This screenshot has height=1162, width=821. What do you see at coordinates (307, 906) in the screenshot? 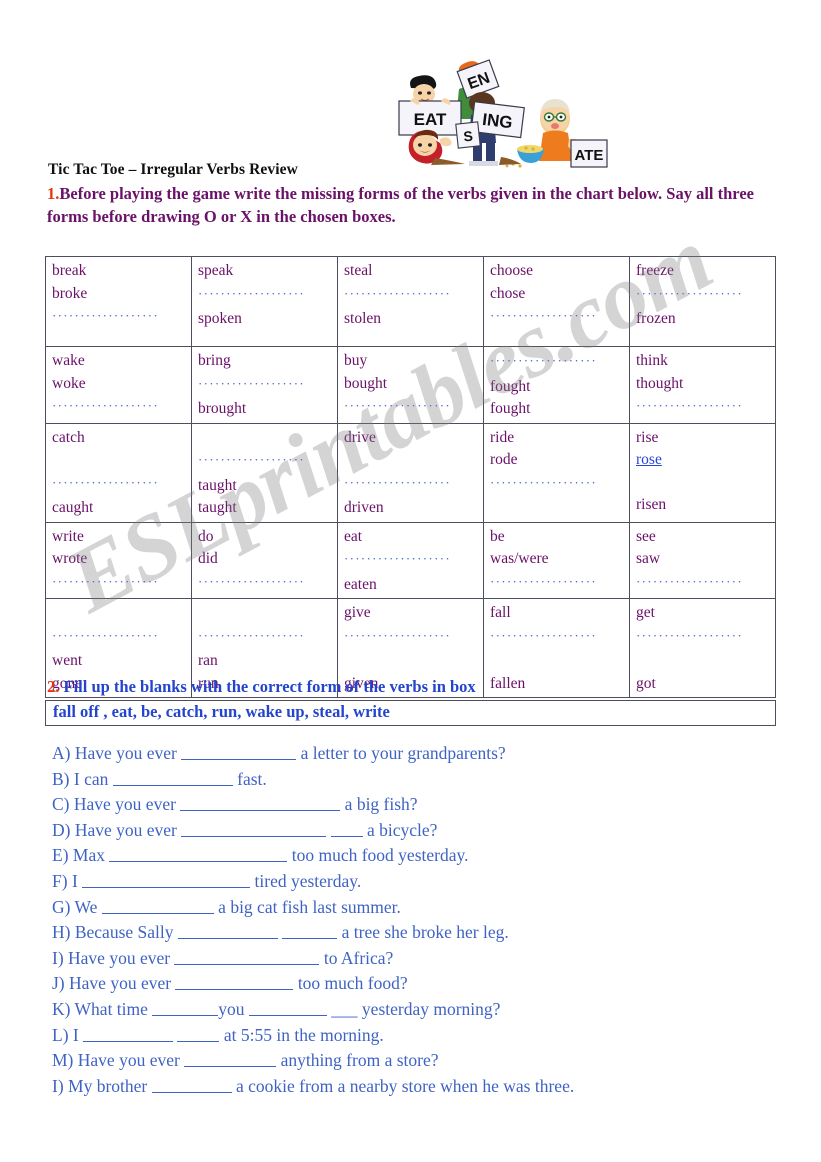
I see `question-text-after: a big cat fish last summer.` at bounding box center [307, 906].